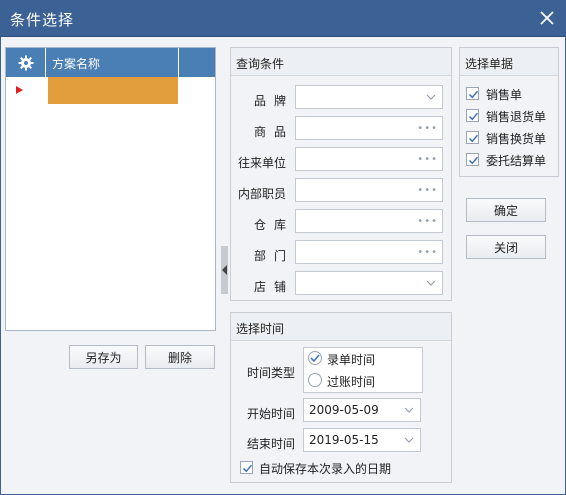 This screenshot has height=495, width=566. I want to click on staff-label: 内部职员, so click(262, 194).